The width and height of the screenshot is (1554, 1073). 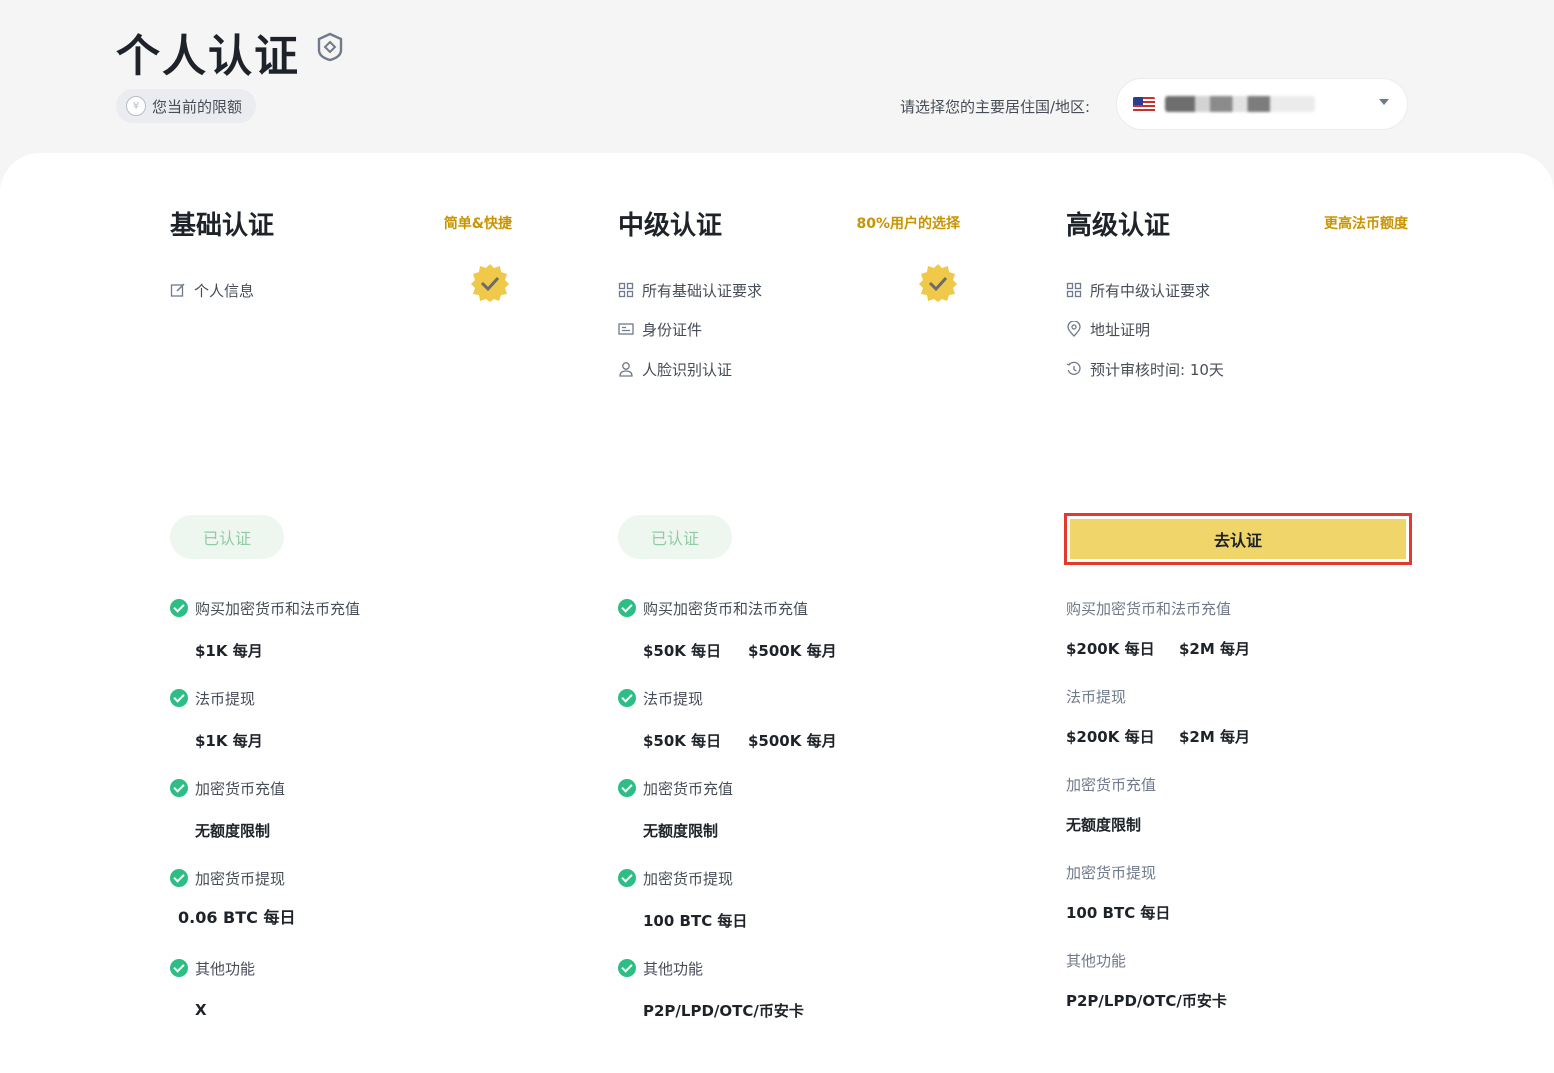 I want to click on current-limit-label: 您当前的限额, so click(x=197, y=106).